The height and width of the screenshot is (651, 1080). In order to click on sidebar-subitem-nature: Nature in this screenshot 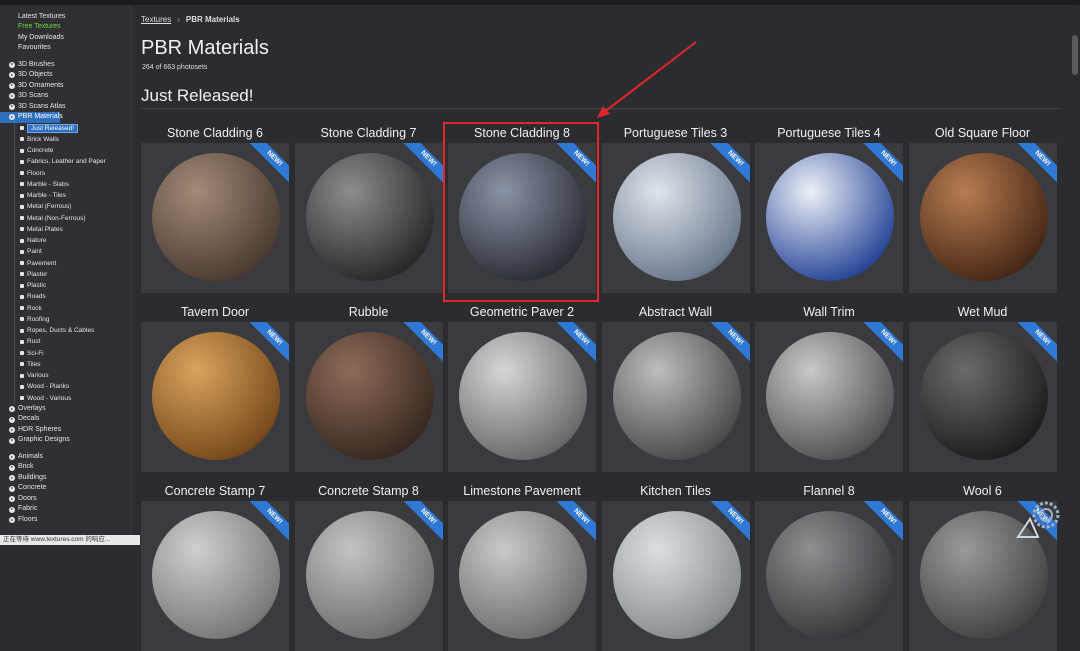, I will do `click(73, 240)`.